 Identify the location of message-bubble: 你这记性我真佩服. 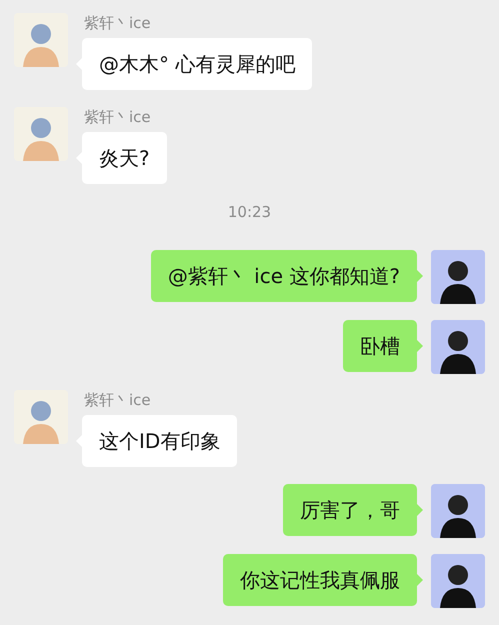
(320, 580).